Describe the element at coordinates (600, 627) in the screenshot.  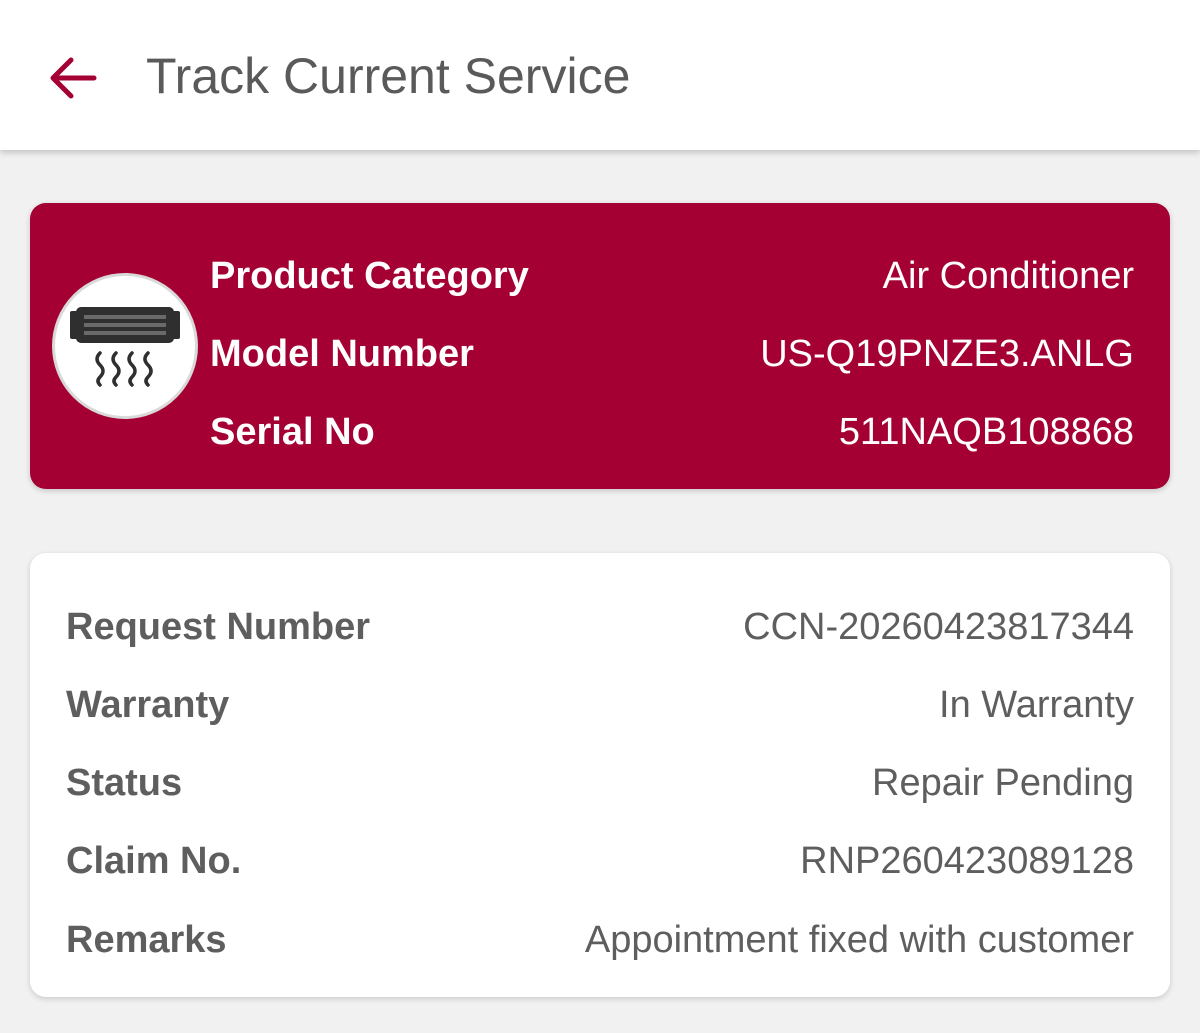
I see `request-number-row: Request Number CCN-20260423817344` at that location.